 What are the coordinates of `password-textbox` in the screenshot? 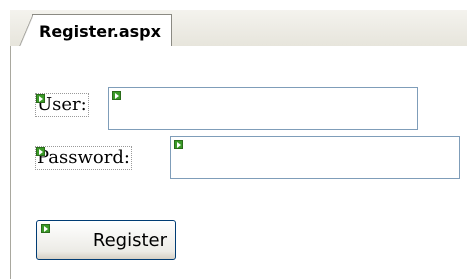 It's located at (315, 157).